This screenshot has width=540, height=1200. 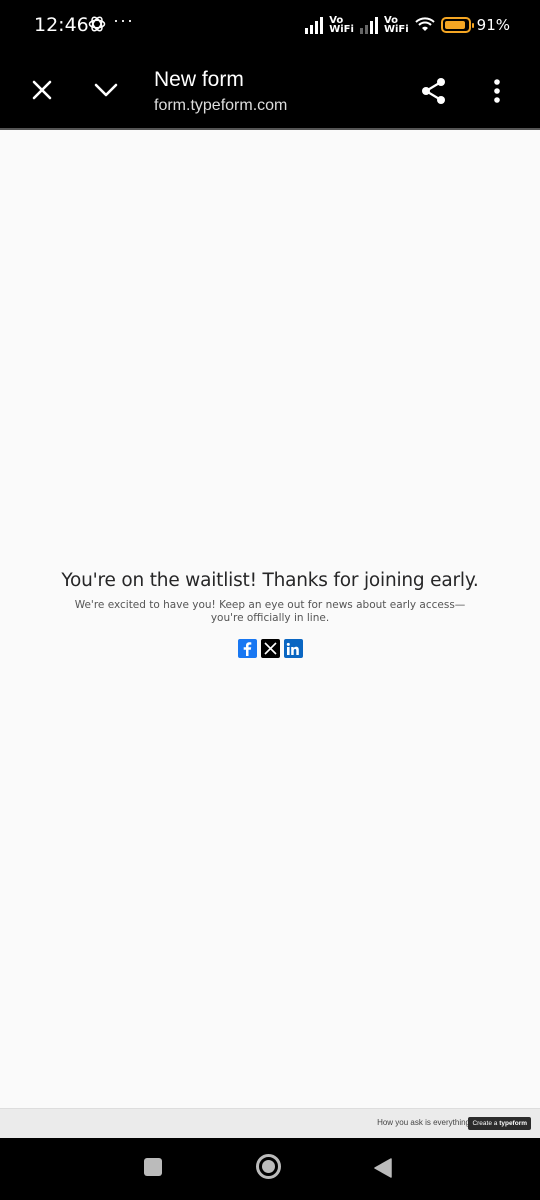 What do you see at coordinates (153, 1167) in the screenshot?
I see `recents-button` at bounding box center [153, 1167].